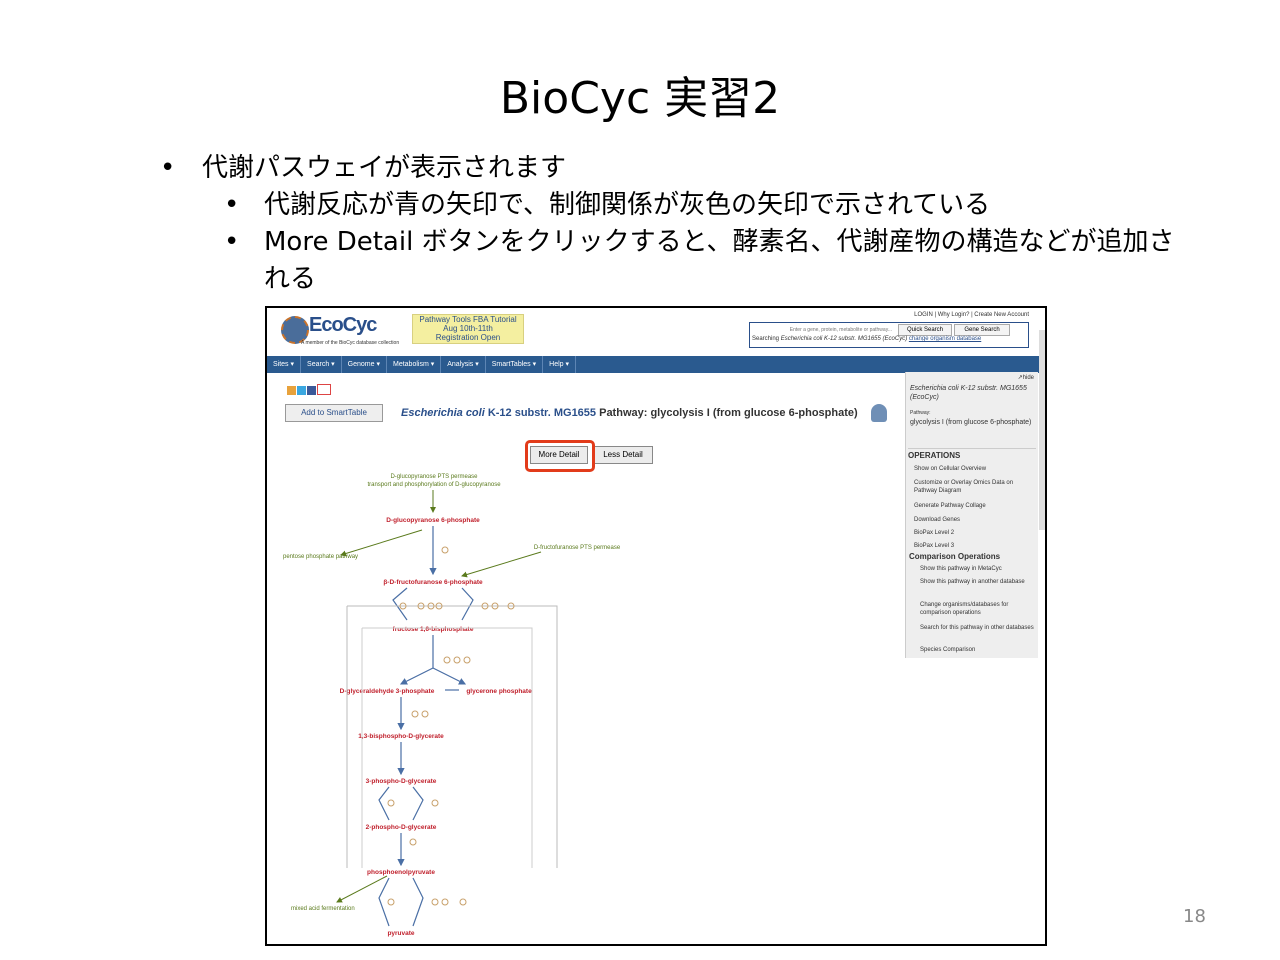 Image resolution: width=1280 pixels, height=960 pixels. What do you see at coordinates (955, 556) in the screenshot?
I see `comparison-header: Comparison Operations` at bounding box center [955, 556].